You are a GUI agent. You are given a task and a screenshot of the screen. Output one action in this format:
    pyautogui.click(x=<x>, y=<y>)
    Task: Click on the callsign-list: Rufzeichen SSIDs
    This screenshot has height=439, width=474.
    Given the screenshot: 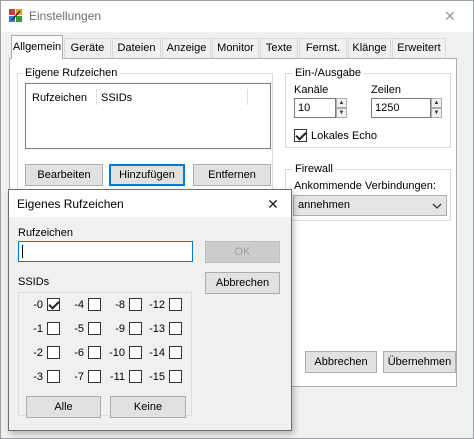 What is the action you would take?
    pyautogui.click(x=148, y=116)
    